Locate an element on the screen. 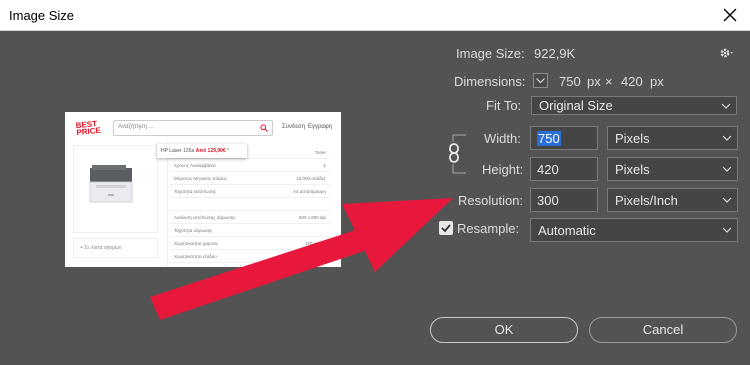 The height and width of the screenshot is (365, 750). checkmark-icon is located at coordinates (446, 228).